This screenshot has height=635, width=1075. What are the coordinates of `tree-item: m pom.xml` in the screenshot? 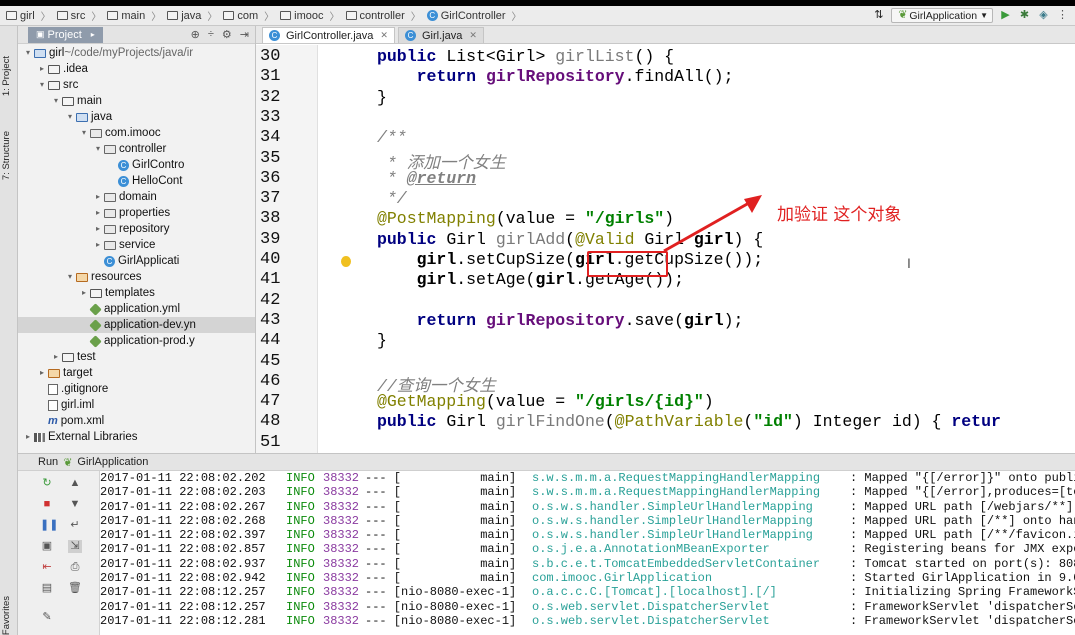 It's located at (136, 421).